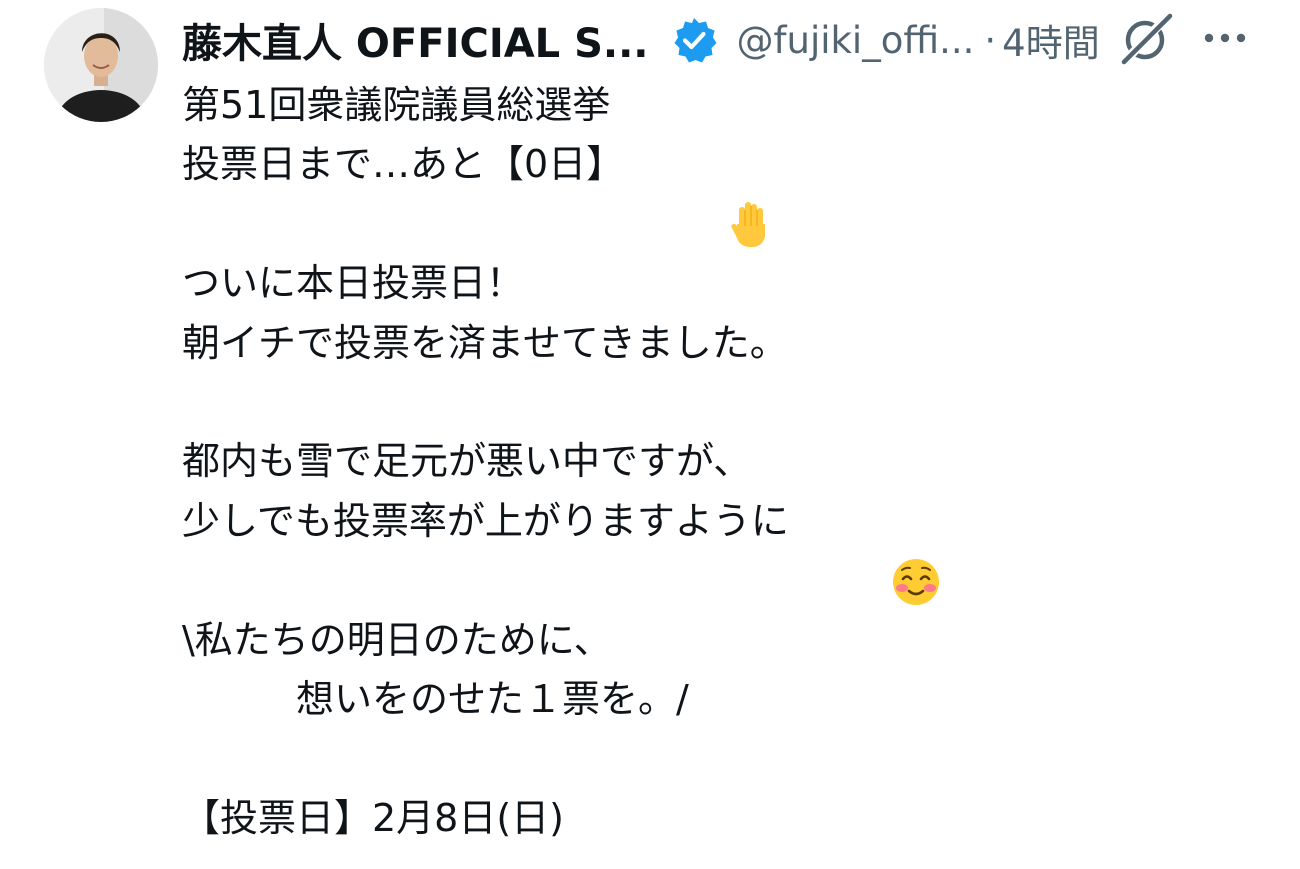 Image resolution: width=1300 pixels, height=869 pixels. What do you see at coordinates (696, 193) in the screenshot?
I see `raised-hand-emoji` at bounding box center [696, 193].